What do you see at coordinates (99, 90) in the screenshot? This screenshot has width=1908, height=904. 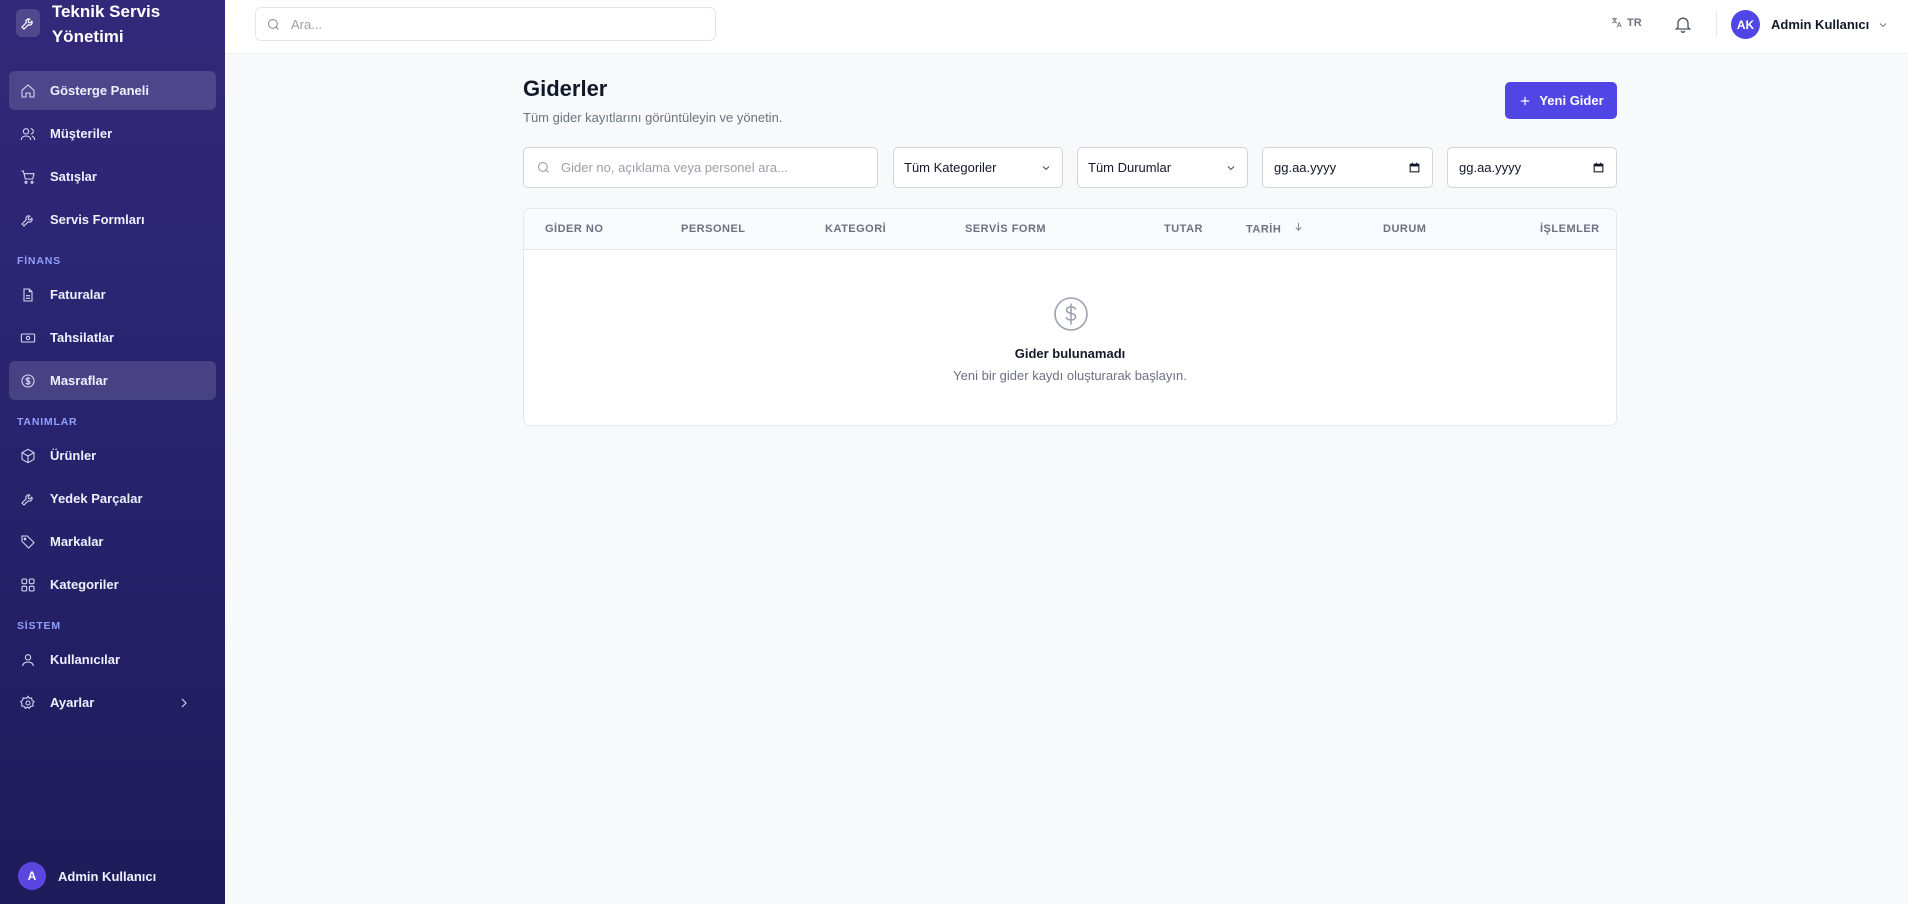 I see `sidebar-item-label: Gösterge Paneli` at bounding box center [99, 90].